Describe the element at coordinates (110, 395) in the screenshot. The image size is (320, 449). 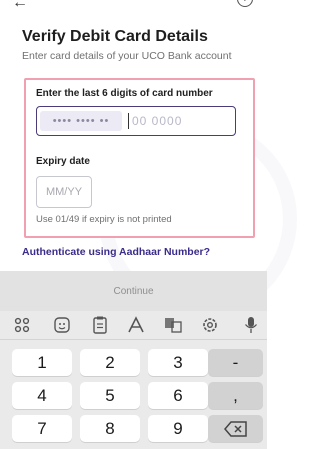
I see `key-5: 5` at that location.